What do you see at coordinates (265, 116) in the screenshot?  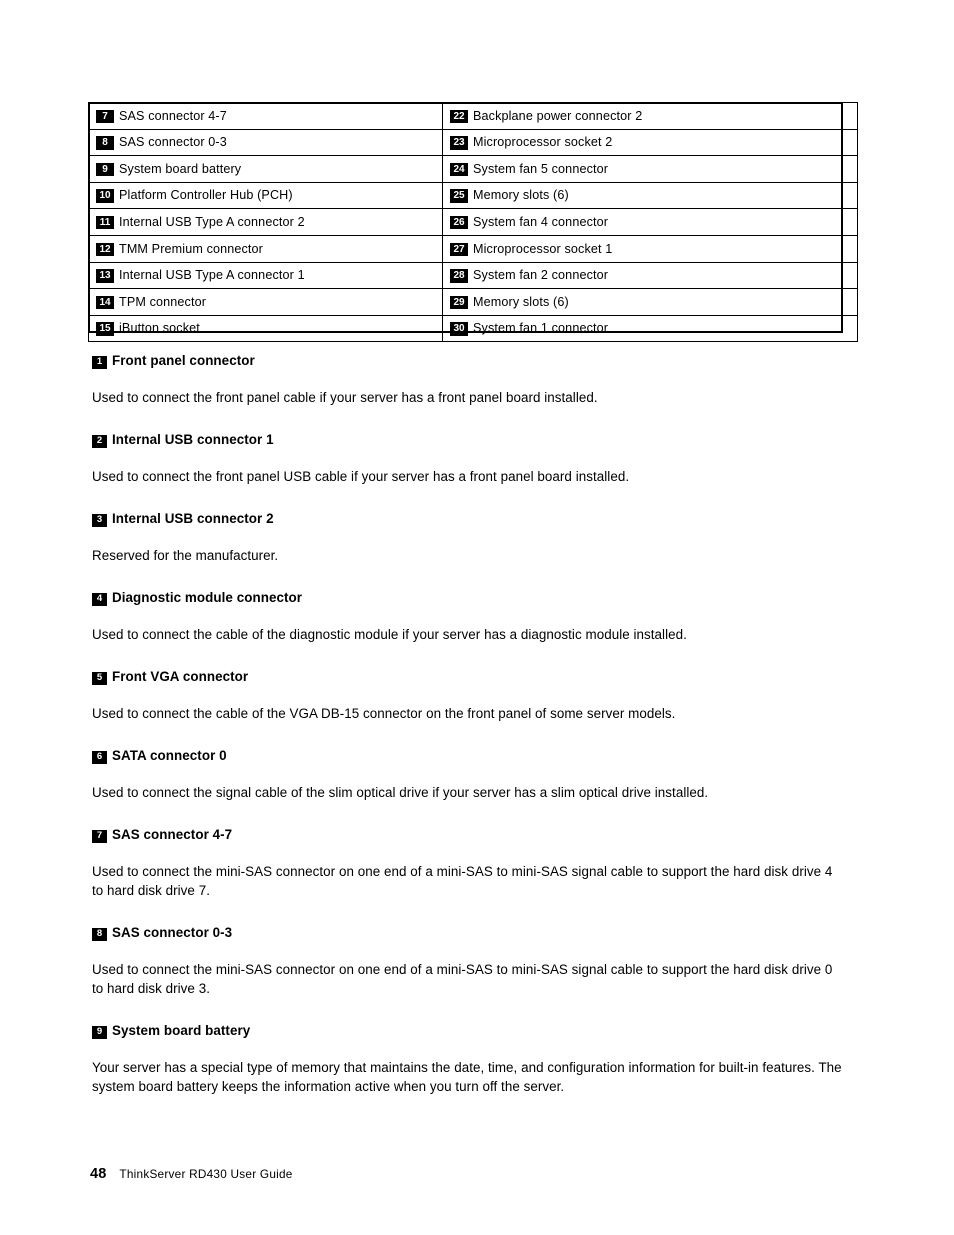 I see `legend-cell-left: 7 SAS connector 4-7` at bounding box center [265, 116].